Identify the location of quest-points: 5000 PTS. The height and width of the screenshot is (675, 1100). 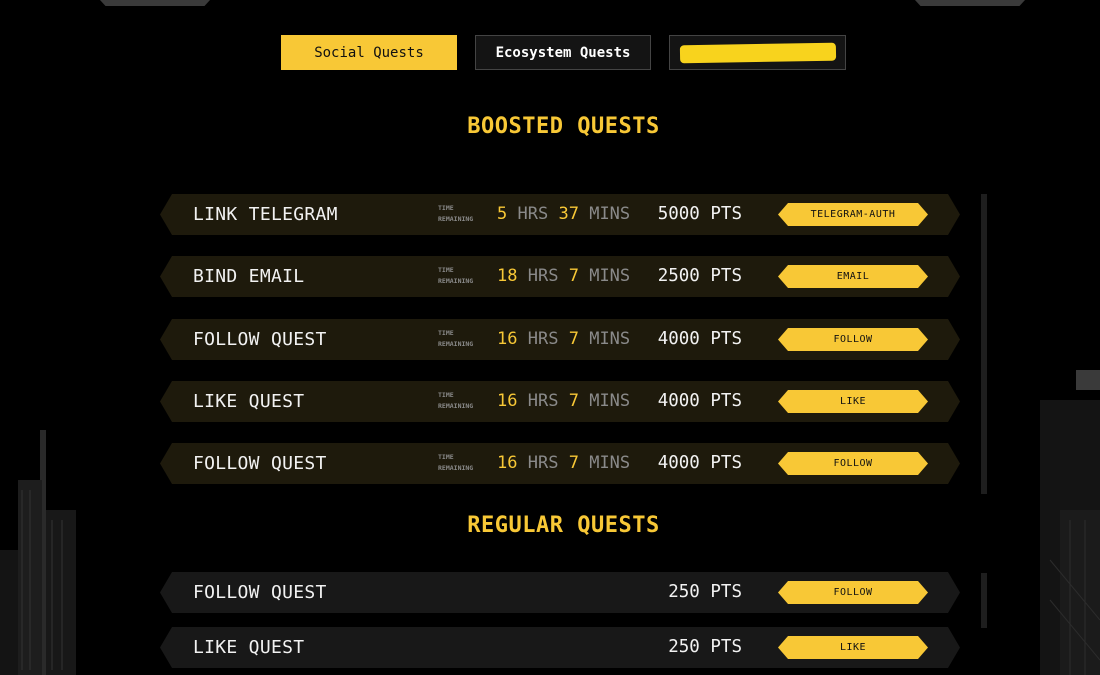
(699, 214).